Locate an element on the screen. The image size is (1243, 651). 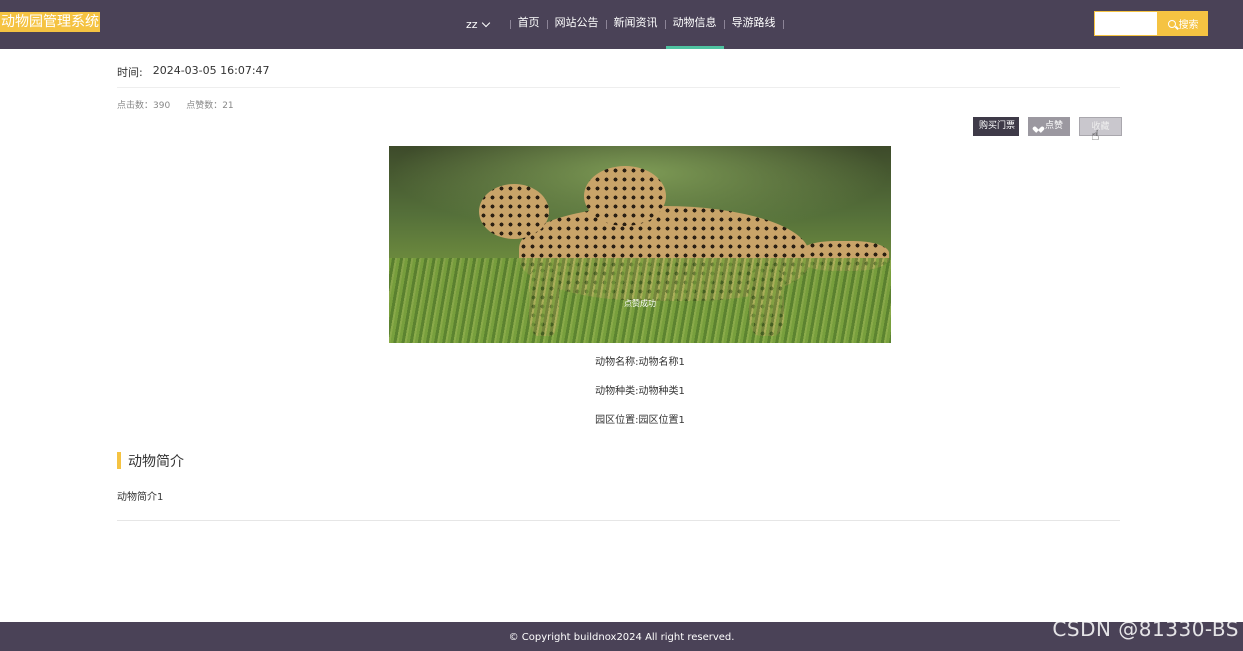
user-menu: zz is located at coordinates (478, 24).